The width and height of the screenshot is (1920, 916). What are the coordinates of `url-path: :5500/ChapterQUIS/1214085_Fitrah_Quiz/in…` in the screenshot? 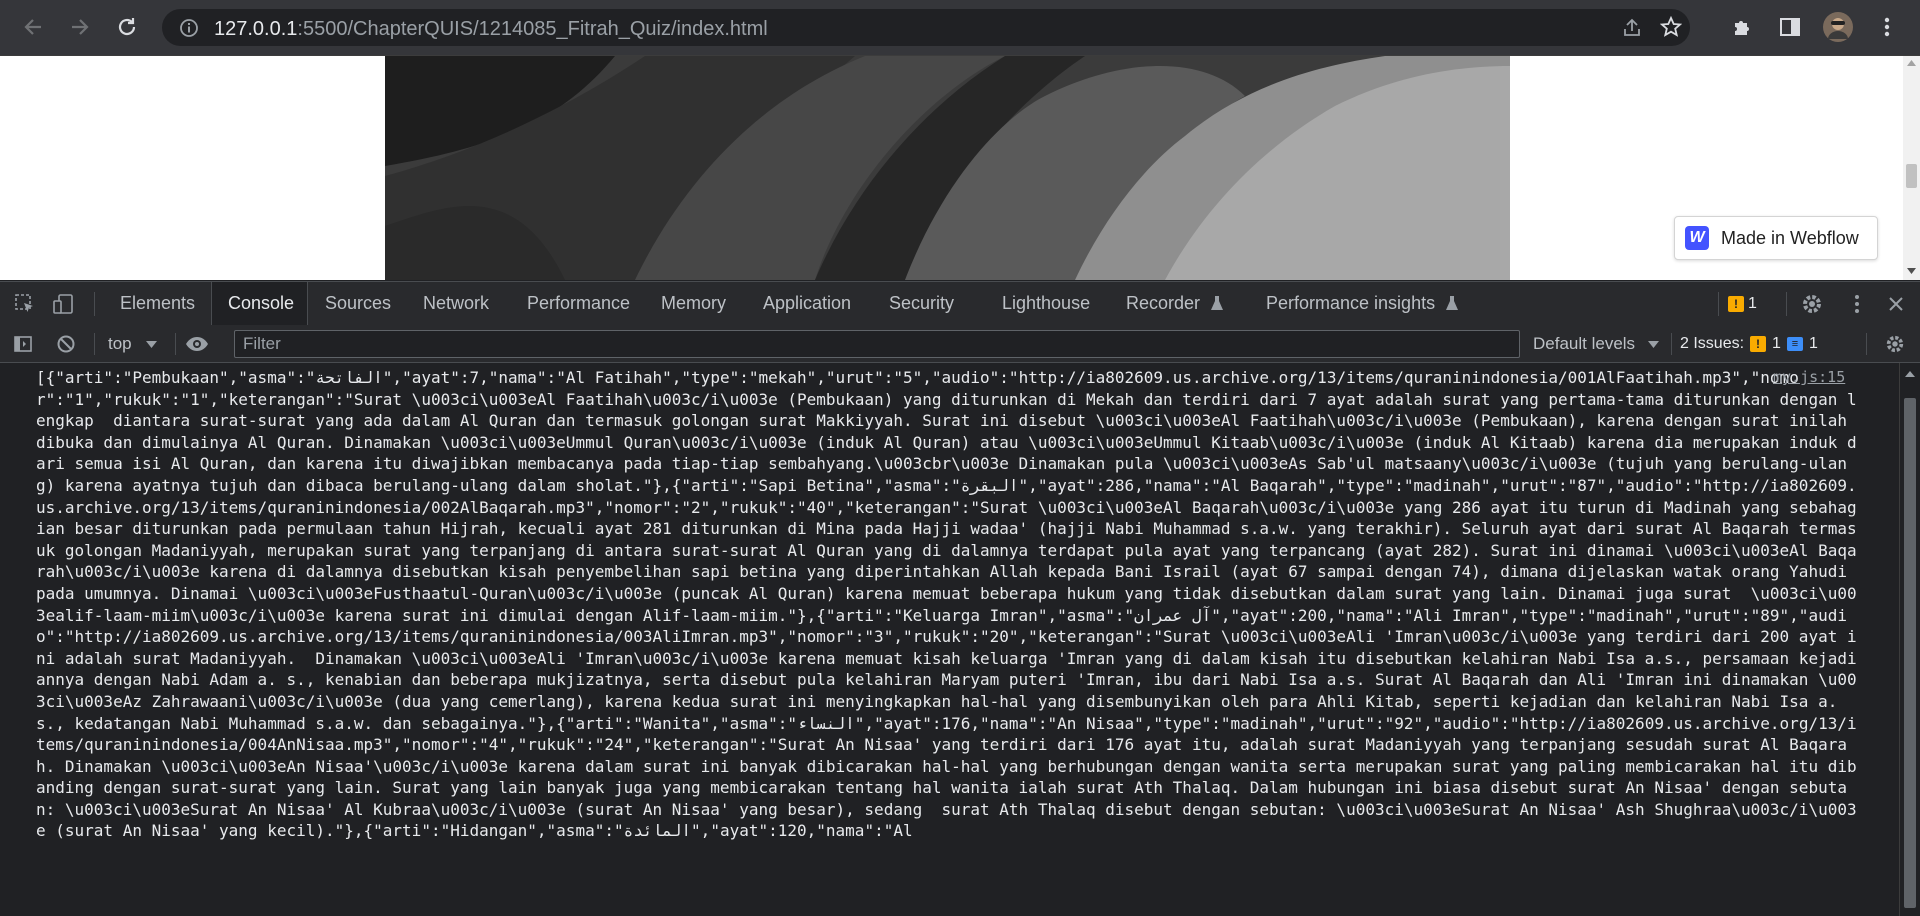 It's located at (532, 29).